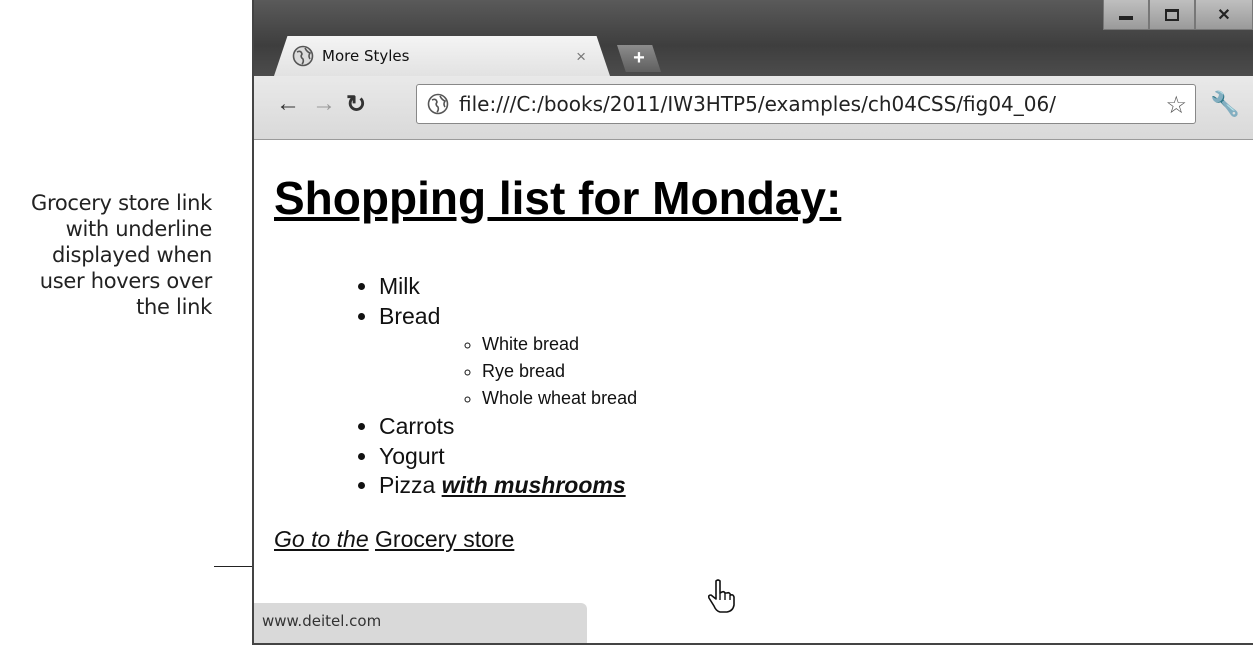  I want to click on callout-line-4: user hovers over, so click(126, 281).